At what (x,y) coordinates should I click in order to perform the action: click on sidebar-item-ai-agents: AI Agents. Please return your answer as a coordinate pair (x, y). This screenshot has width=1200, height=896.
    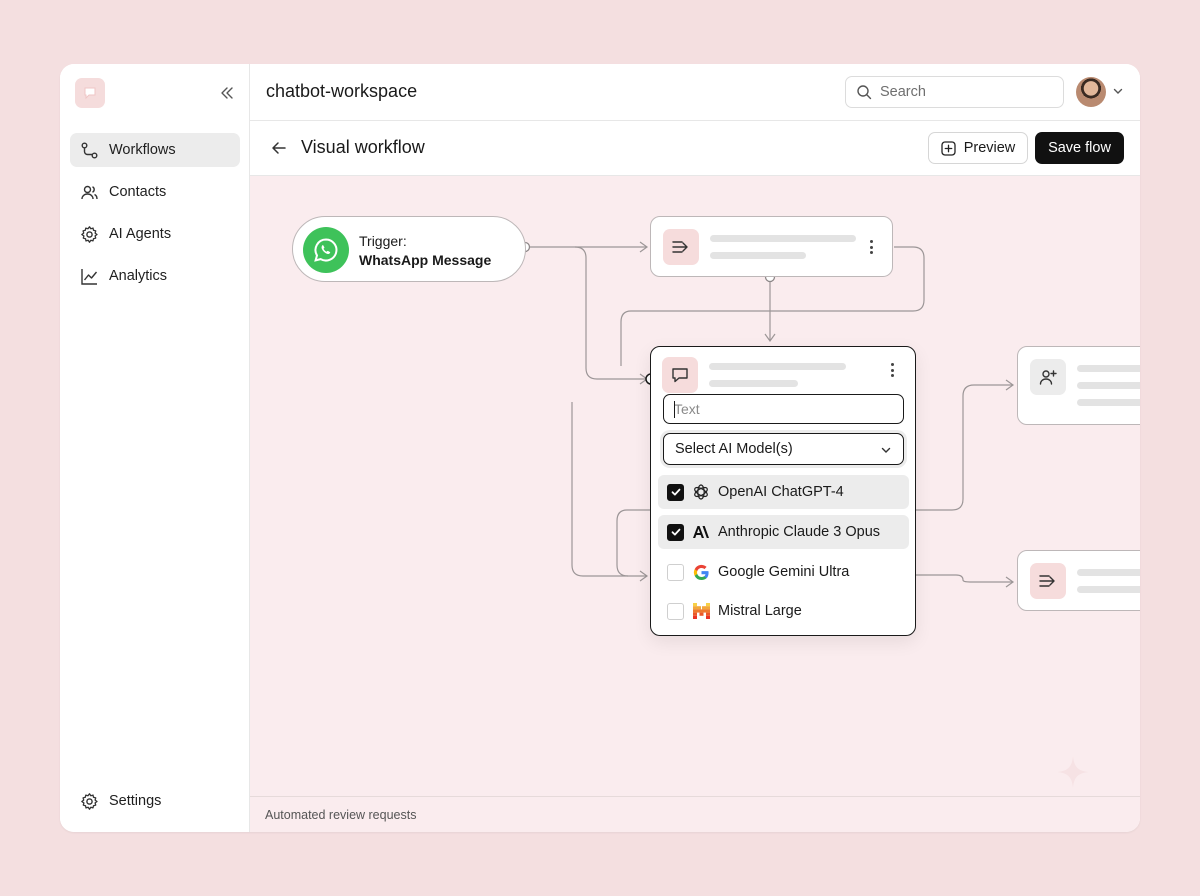
    Looking at the image, I should click on (155, 234).